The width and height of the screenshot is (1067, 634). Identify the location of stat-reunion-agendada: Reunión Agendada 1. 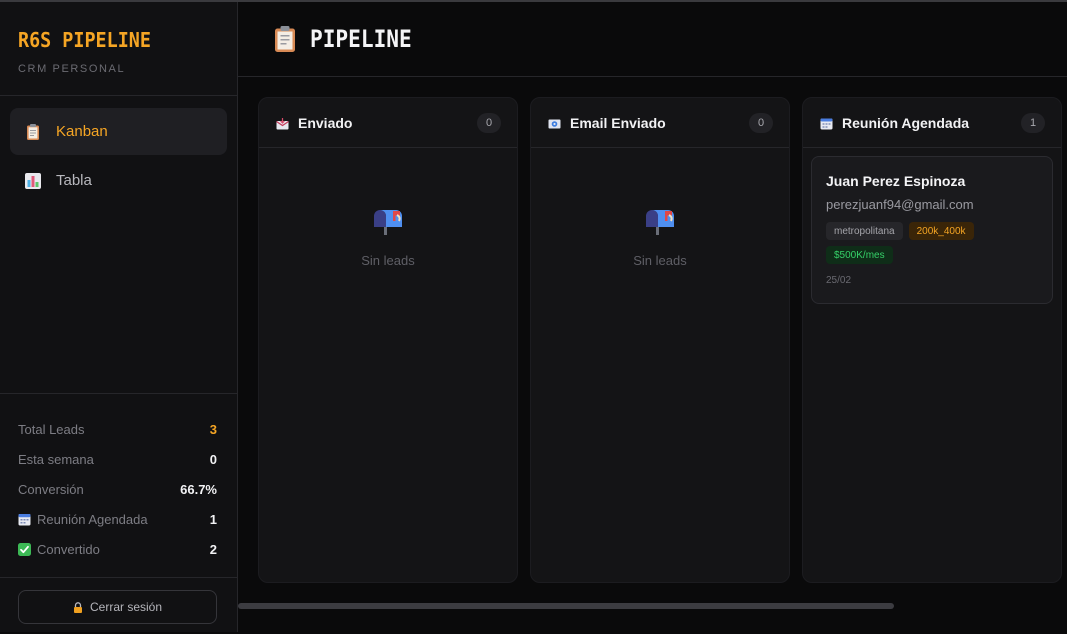
(117, 519).